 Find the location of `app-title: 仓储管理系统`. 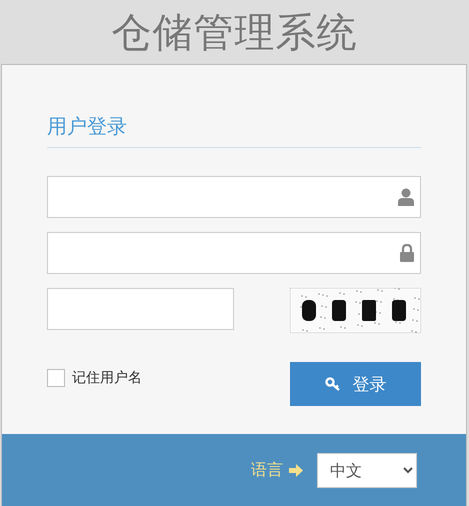

app-title: 仓储管理系统 is located at coordinates (235, 33).